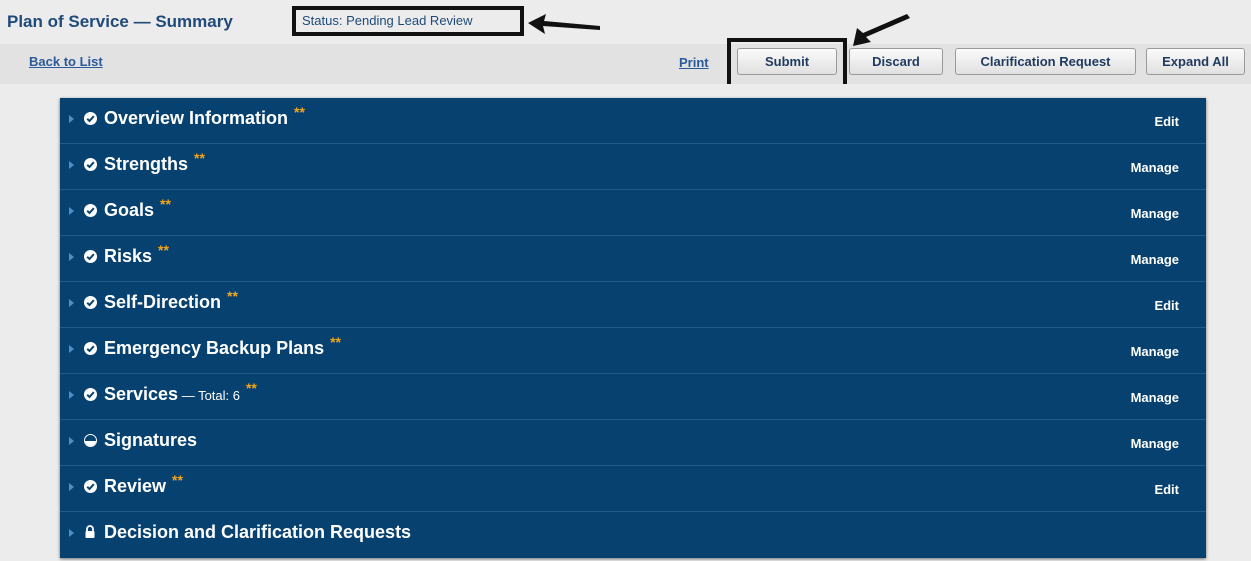 The height and width of the screenshot is (561, 1251). What do you see at coordinates (209, 395) in the screenshot?
I see `services-total: — Total: 6` at bounding box center [209, 395].